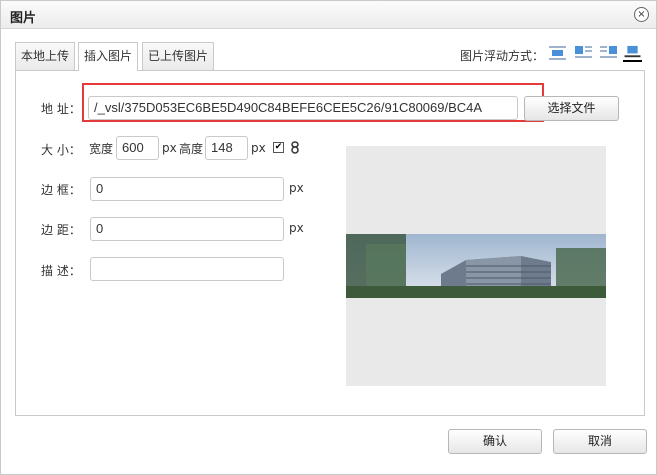 This screenshot has height=475, width=657. I want to click on width-input: 600, so click(137, 148).